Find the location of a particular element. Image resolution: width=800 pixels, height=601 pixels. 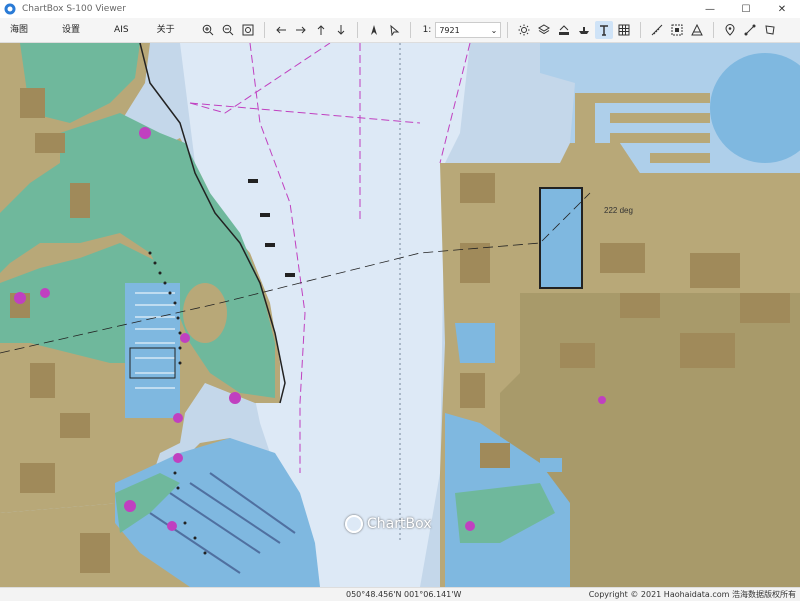

toolbar: 海图 设置 AIS 关于 1: 7921 ⌄ is located at coordinates (400, 30).